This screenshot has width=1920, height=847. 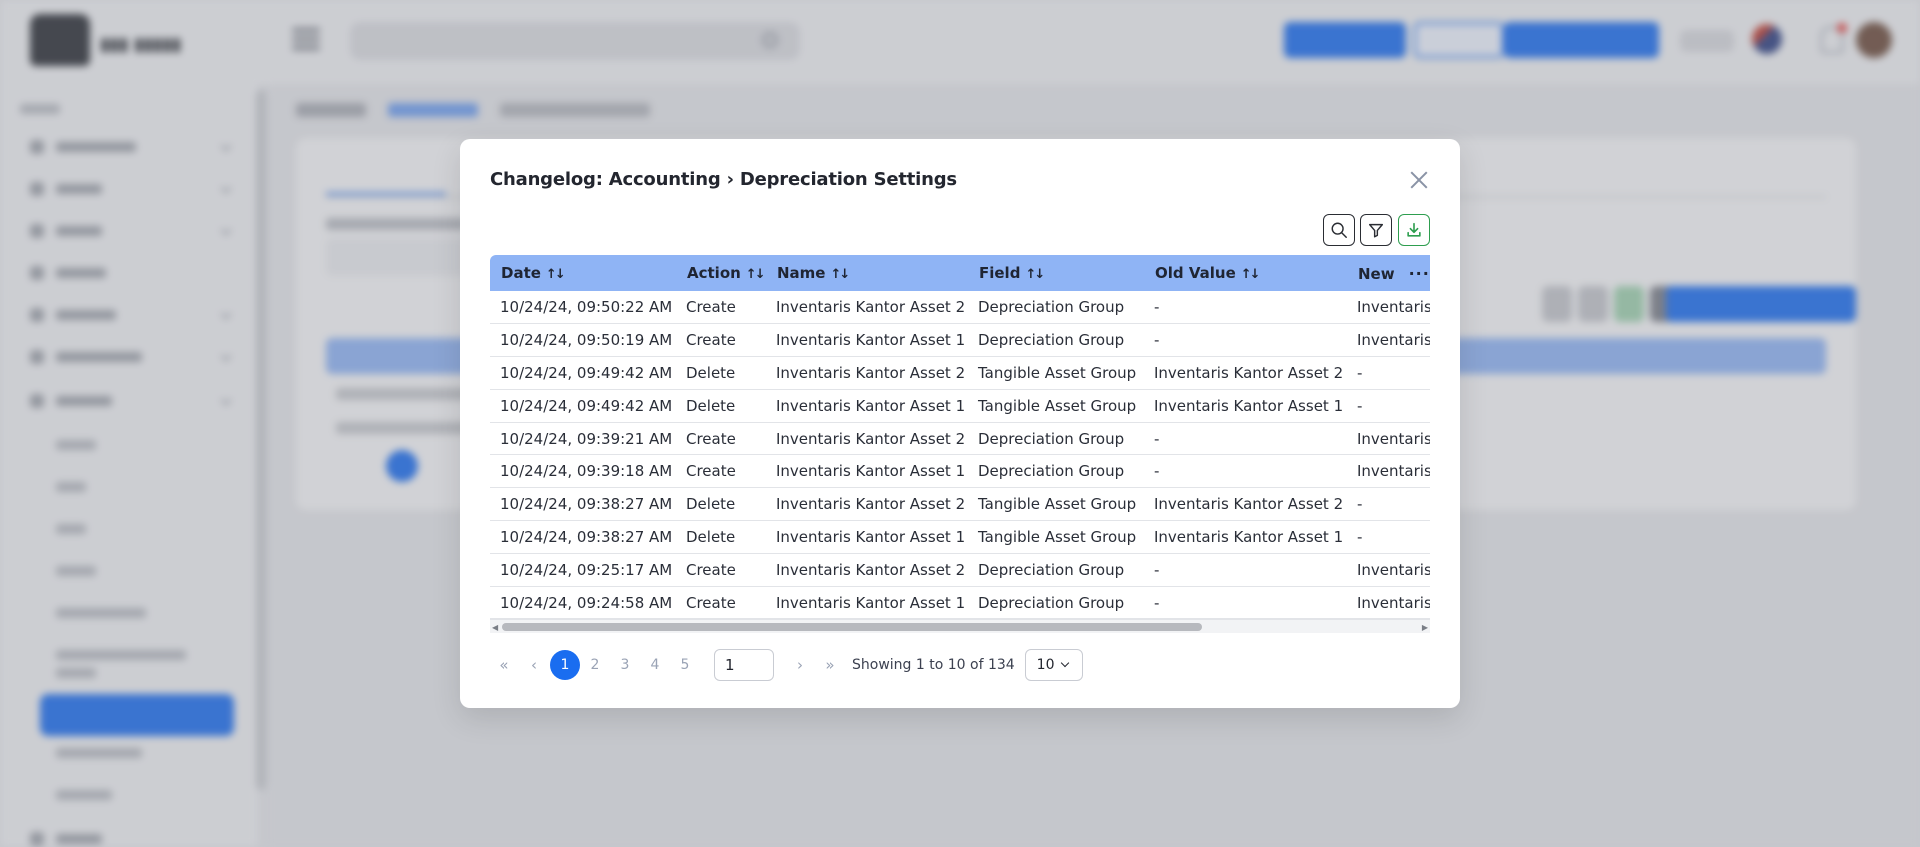 I want to click on page-jump-input, so click(x=744, y=665).